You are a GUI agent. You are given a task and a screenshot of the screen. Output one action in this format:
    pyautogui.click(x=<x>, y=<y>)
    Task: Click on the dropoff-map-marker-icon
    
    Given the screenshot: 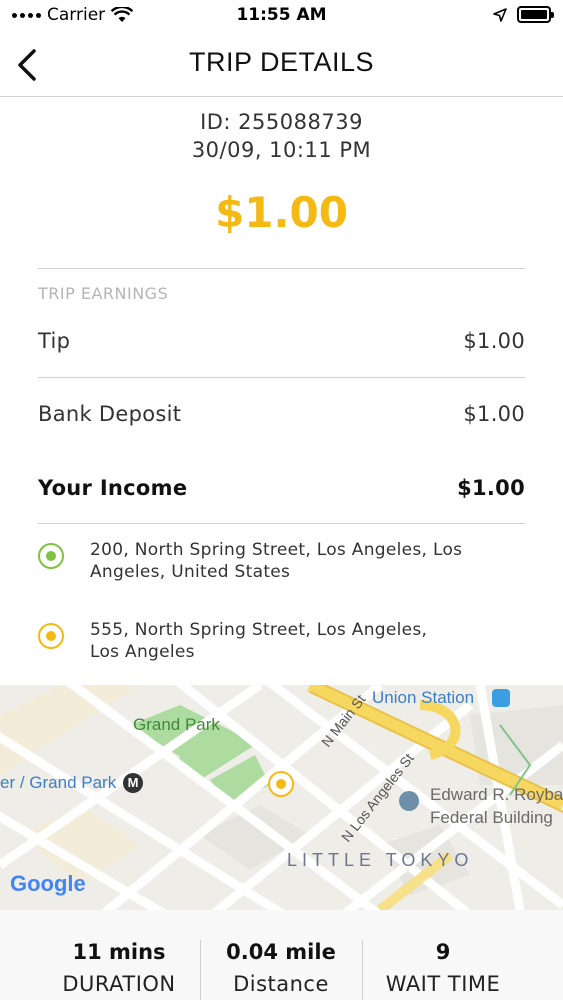 What is the action you would take?
    pyautogui.click(x=281, y=784)
    